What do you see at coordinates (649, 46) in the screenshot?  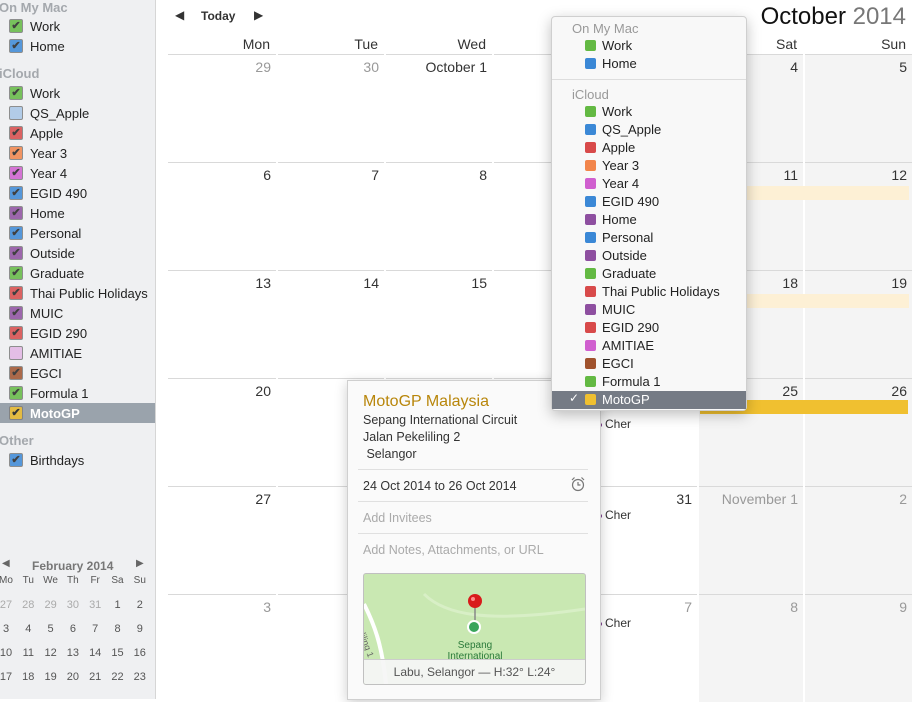 I see `calendar-menu-item: Work` at bounding box center [649, 46].